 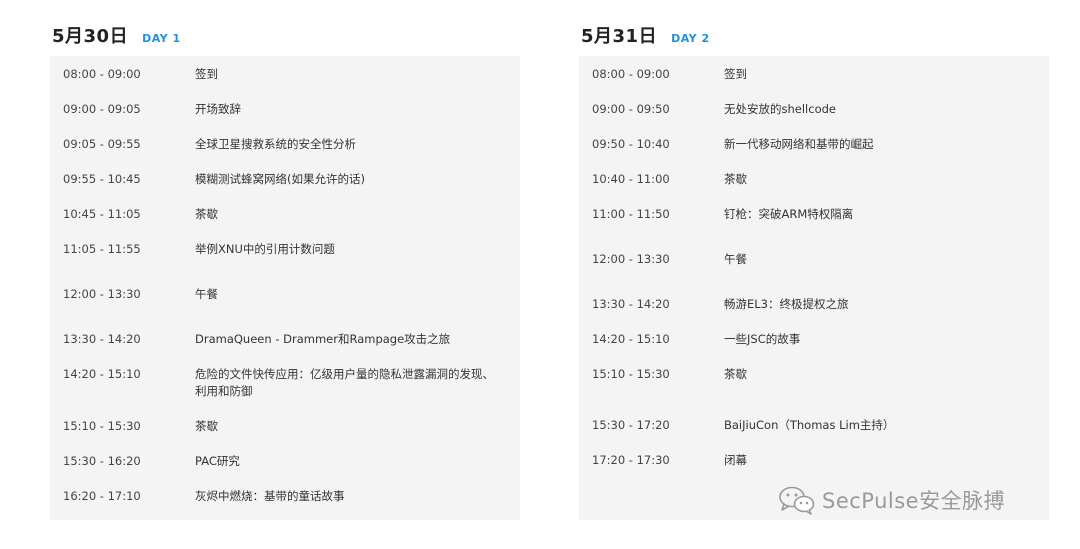 What do you see at coordinates (797, 500) in the screenshot?
I see `wechat-icon` at bounding box center [797, 500].